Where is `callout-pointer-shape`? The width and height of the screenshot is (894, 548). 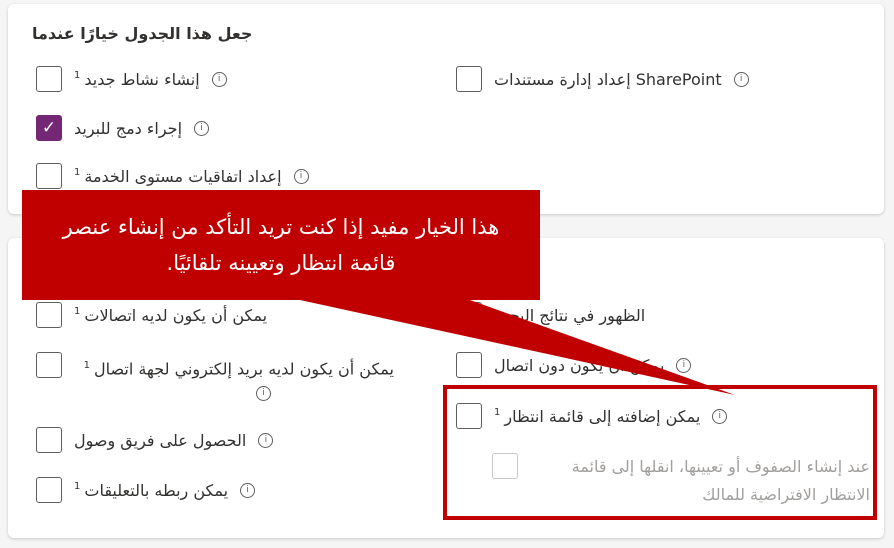
callout-pointer-shape is located at coordinates (517, 347).